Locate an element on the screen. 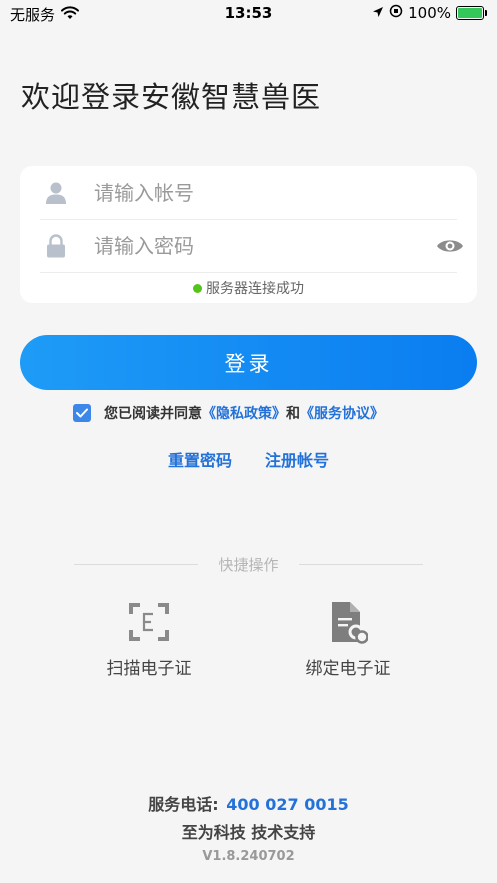 The image size is (497, 883). status-dot-icon is located at coordinates (197, 288).